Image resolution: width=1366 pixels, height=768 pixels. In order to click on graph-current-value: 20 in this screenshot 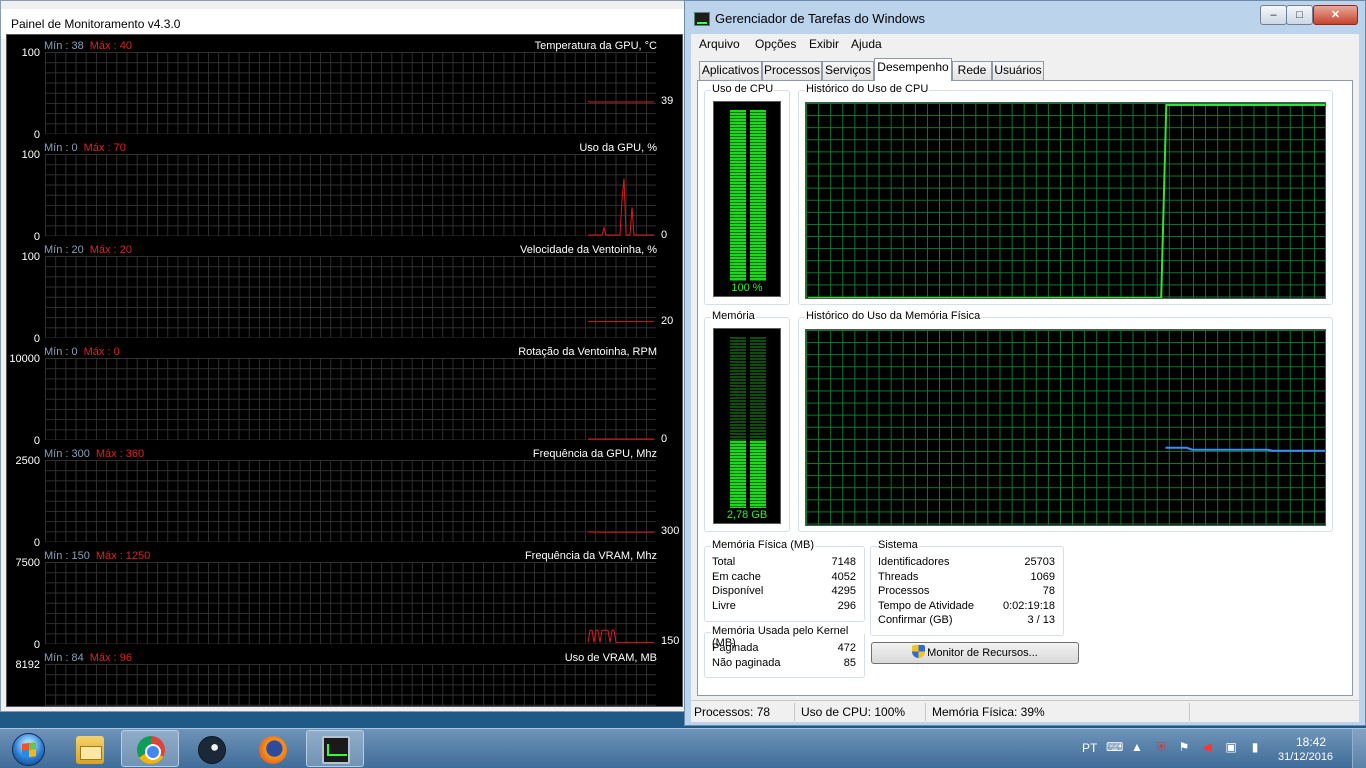, I will do `click(667, 320)`.